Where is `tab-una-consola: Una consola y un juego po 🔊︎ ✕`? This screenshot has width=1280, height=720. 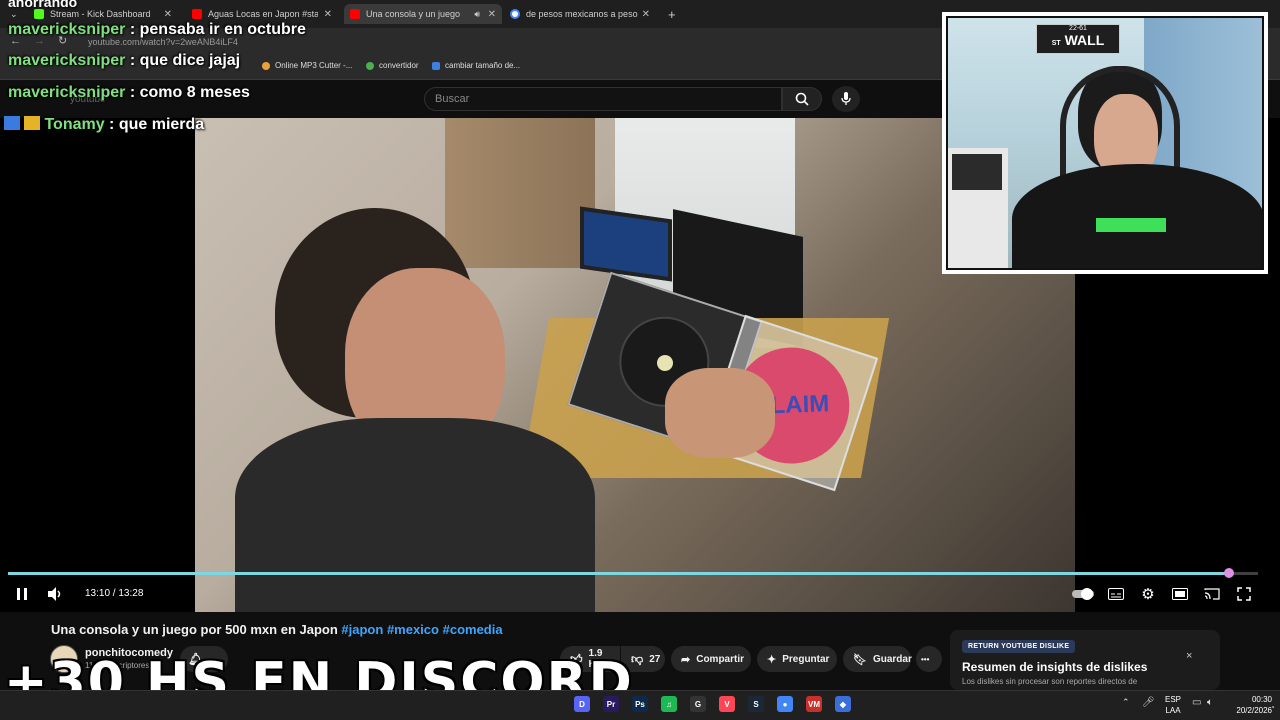
tab-una-consola: Una consola y un juego po 🔊︎ ✕ is located at coordinates (423, 14).